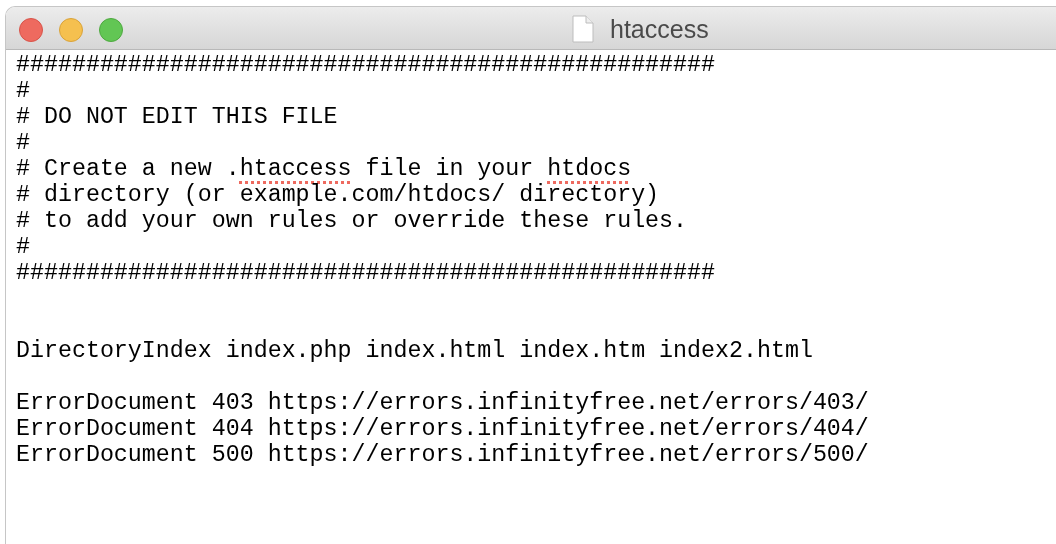 The width and height of the screenshot is (1056, 544). Describe the element at coordinates (442, 429) in the screenshot. I see `code-line: ErrorDocument 404 https://errors.infinityfree.net/errors/404/` at that location.